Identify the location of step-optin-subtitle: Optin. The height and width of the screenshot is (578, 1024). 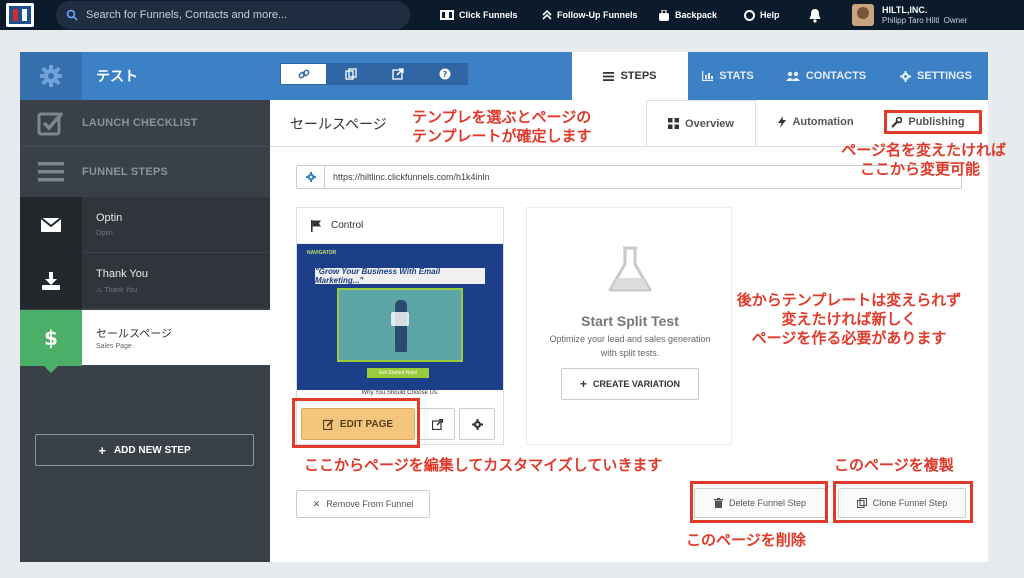
(104, 233).